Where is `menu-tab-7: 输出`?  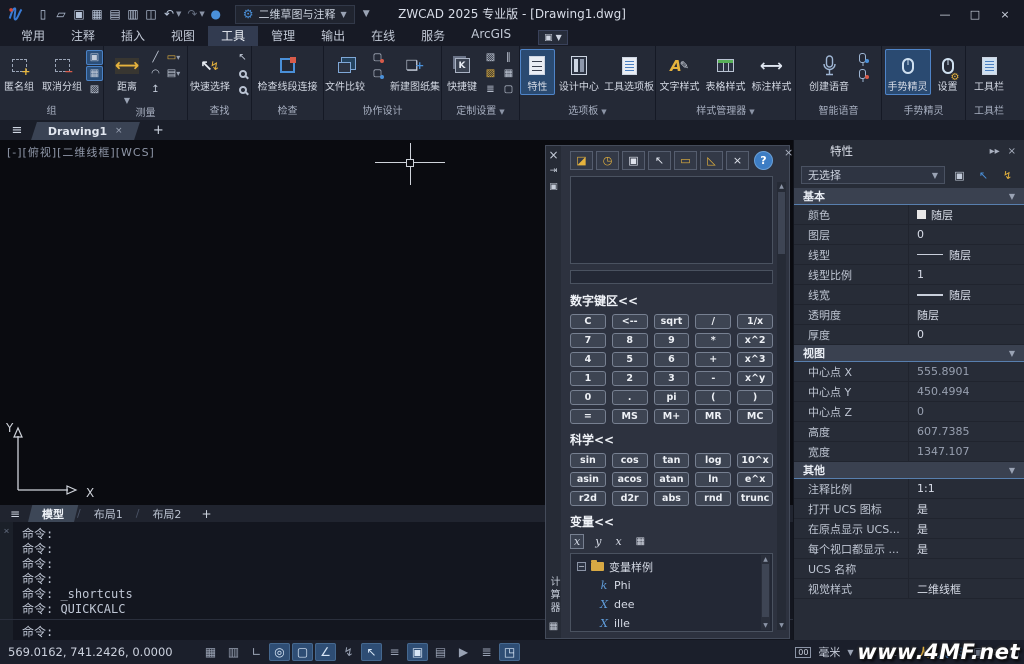
menu-tab-7: 输出 is located at coordinates (333, 36).